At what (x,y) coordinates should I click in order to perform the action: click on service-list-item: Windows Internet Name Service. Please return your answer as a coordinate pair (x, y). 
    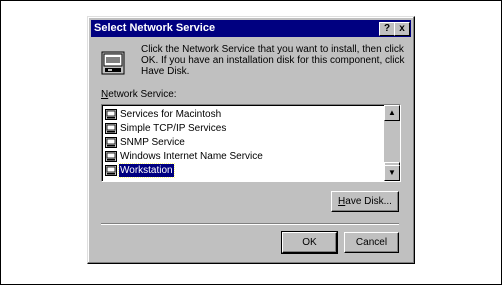
    Looking at the image, I should click on (243, 157).